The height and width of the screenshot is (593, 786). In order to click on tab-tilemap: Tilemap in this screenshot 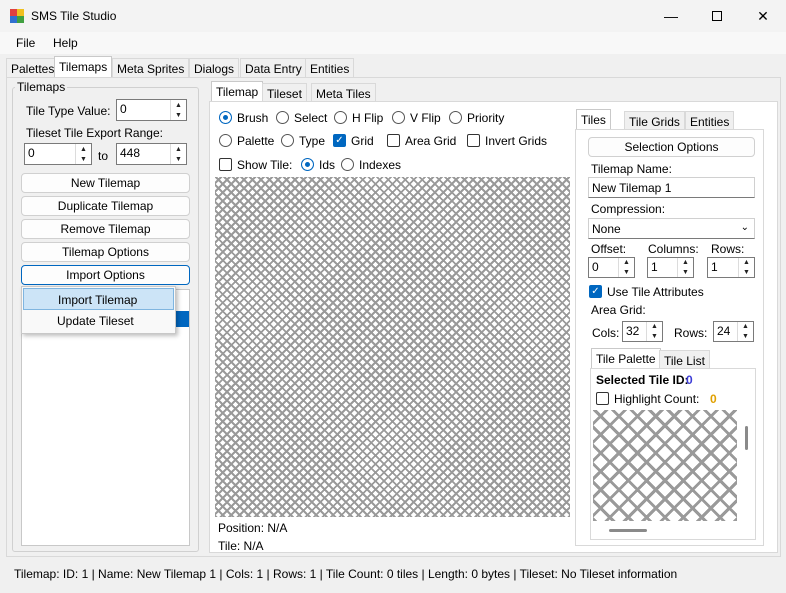, I will do `click(237, 92)`.